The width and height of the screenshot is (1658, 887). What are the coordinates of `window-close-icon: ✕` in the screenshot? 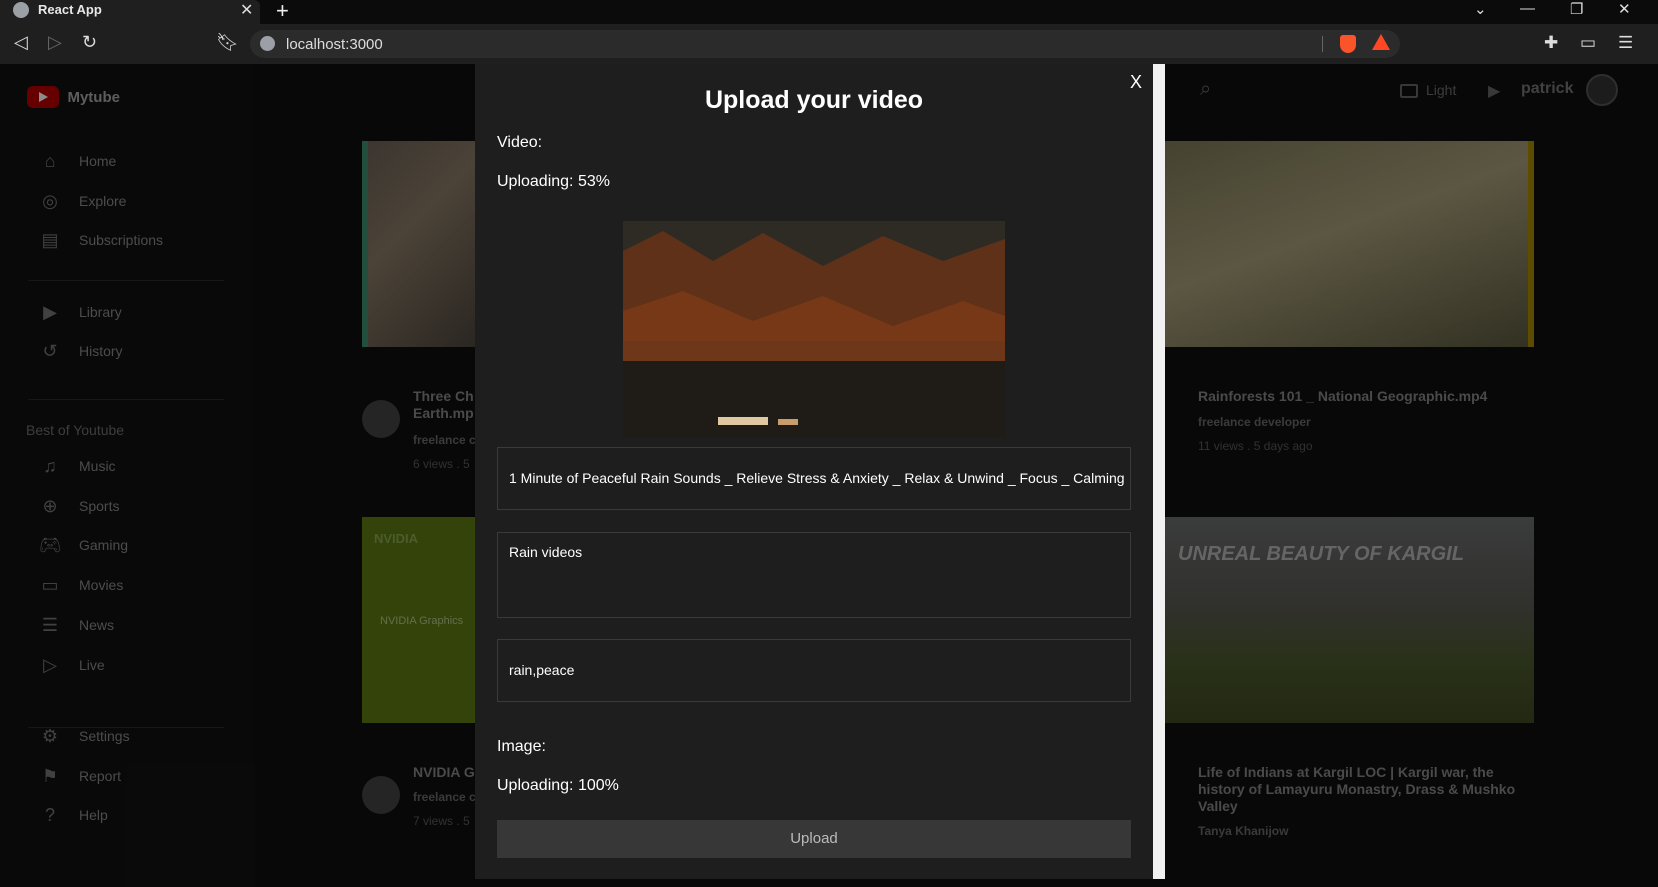 It's located at (1624, 9).